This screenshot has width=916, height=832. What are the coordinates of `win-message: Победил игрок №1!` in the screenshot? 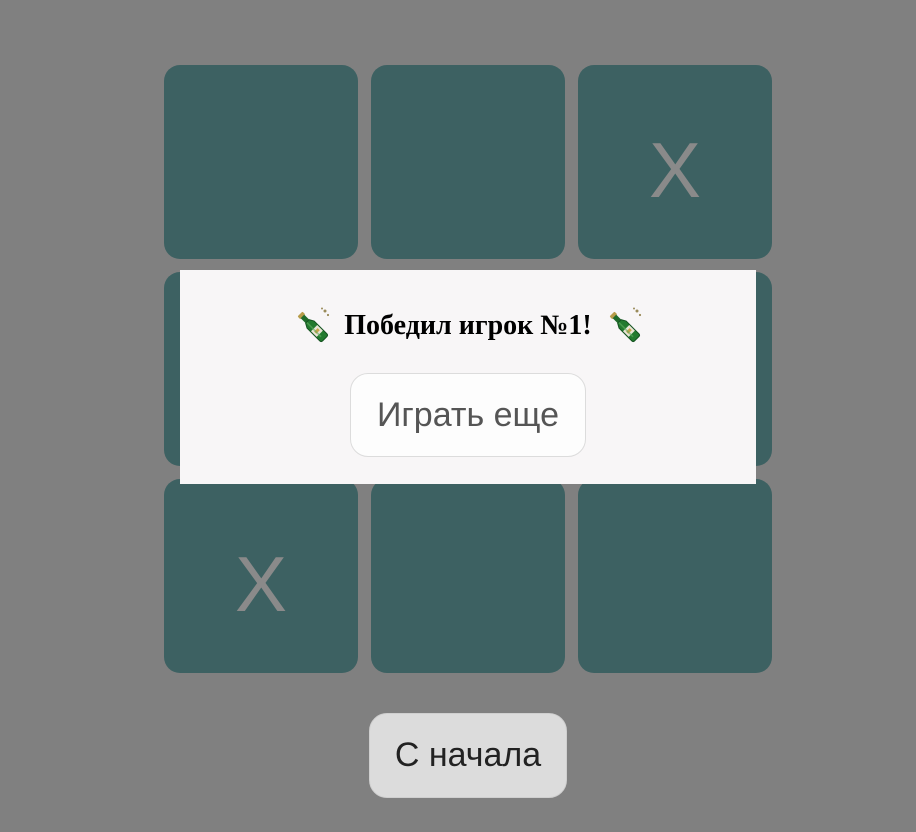 It's located at (468, 326).